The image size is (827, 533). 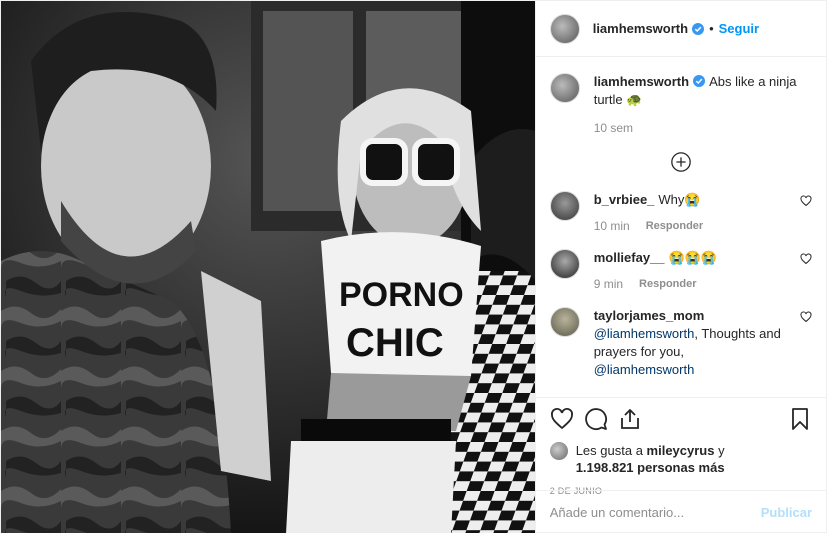 What do you see at coordinates (562, 419) in the screenshot?
I see `heart-icon` at bounding box center [562, 419].